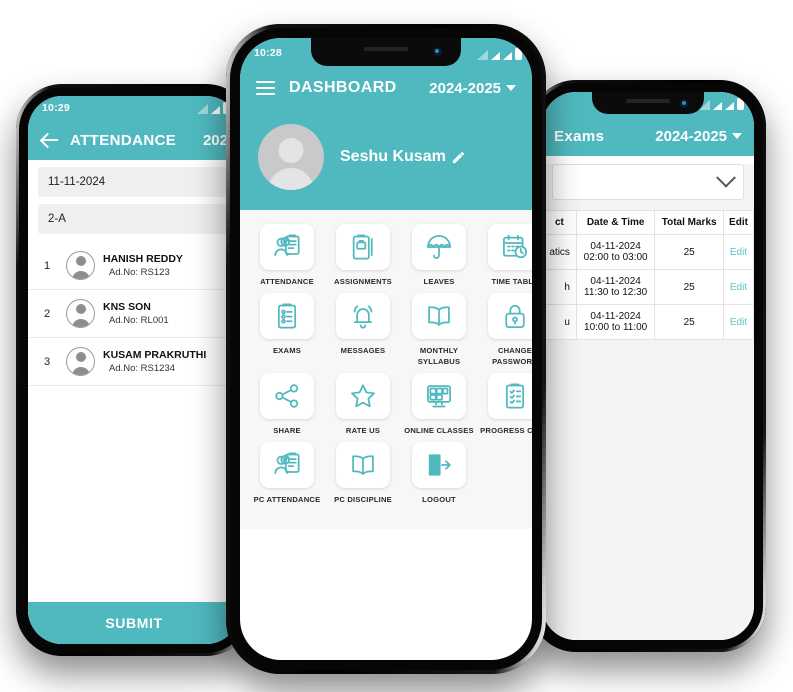 The image size is (793, 692). I want to click on student-index: 1, so click(47, 265).